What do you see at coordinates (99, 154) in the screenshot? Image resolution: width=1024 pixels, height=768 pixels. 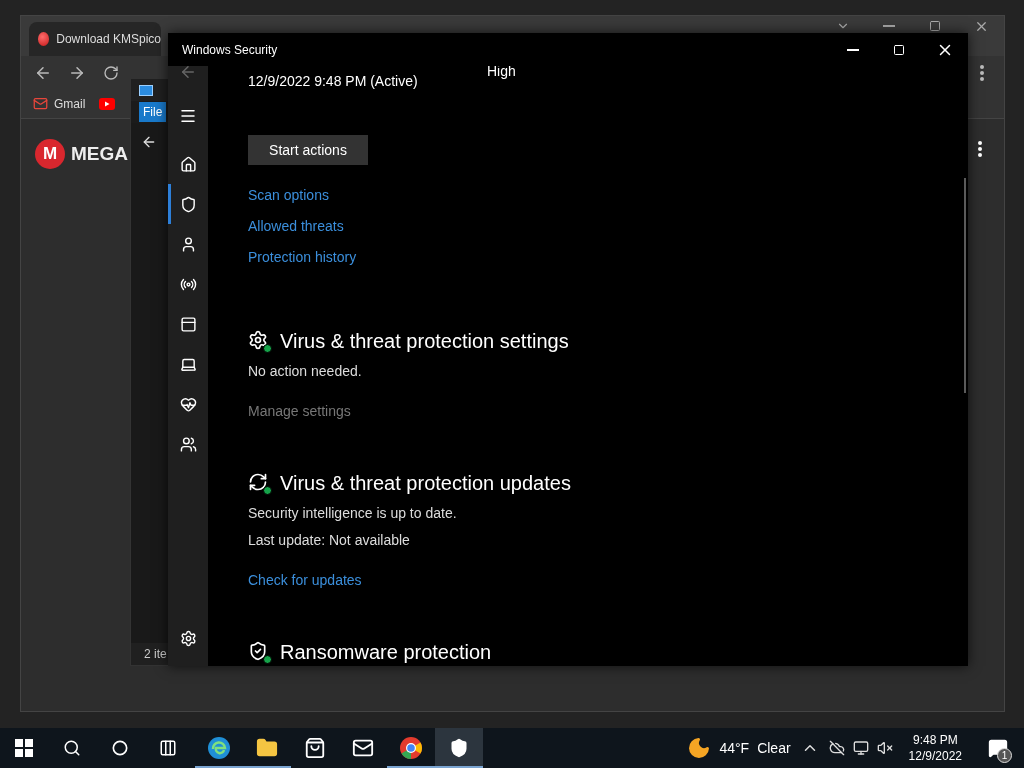 I see `logo-text: MEGA` at bounding box center [99, 154].